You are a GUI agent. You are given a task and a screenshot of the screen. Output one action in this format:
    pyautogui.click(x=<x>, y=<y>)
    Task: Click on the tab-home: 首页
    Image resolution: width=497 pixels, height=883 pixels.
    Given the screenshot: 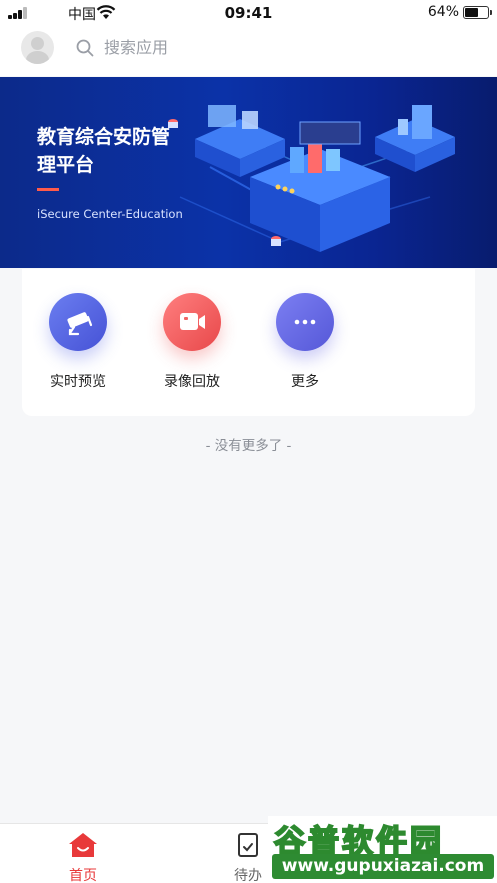 What is the action you would take?
    pyautogui.click(x=83, y=853)
    